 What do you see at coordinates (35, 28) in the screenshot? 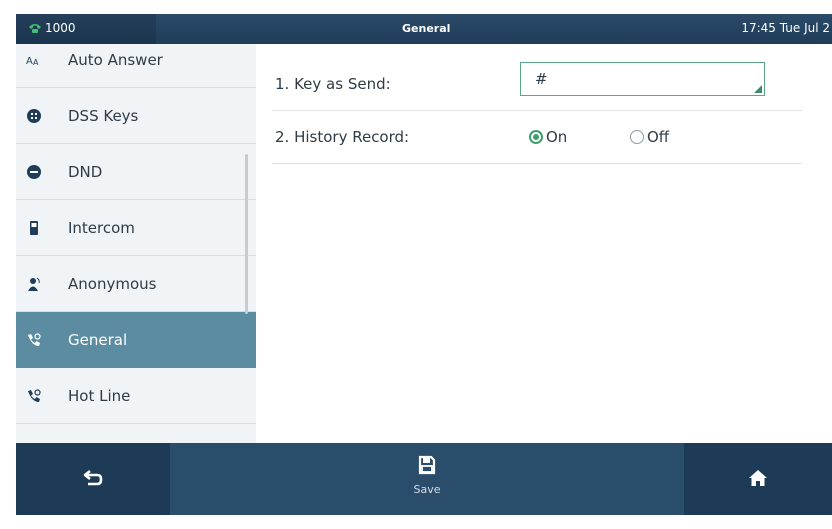
I see `phone-handset-icon` at bounding box center [35, 28].